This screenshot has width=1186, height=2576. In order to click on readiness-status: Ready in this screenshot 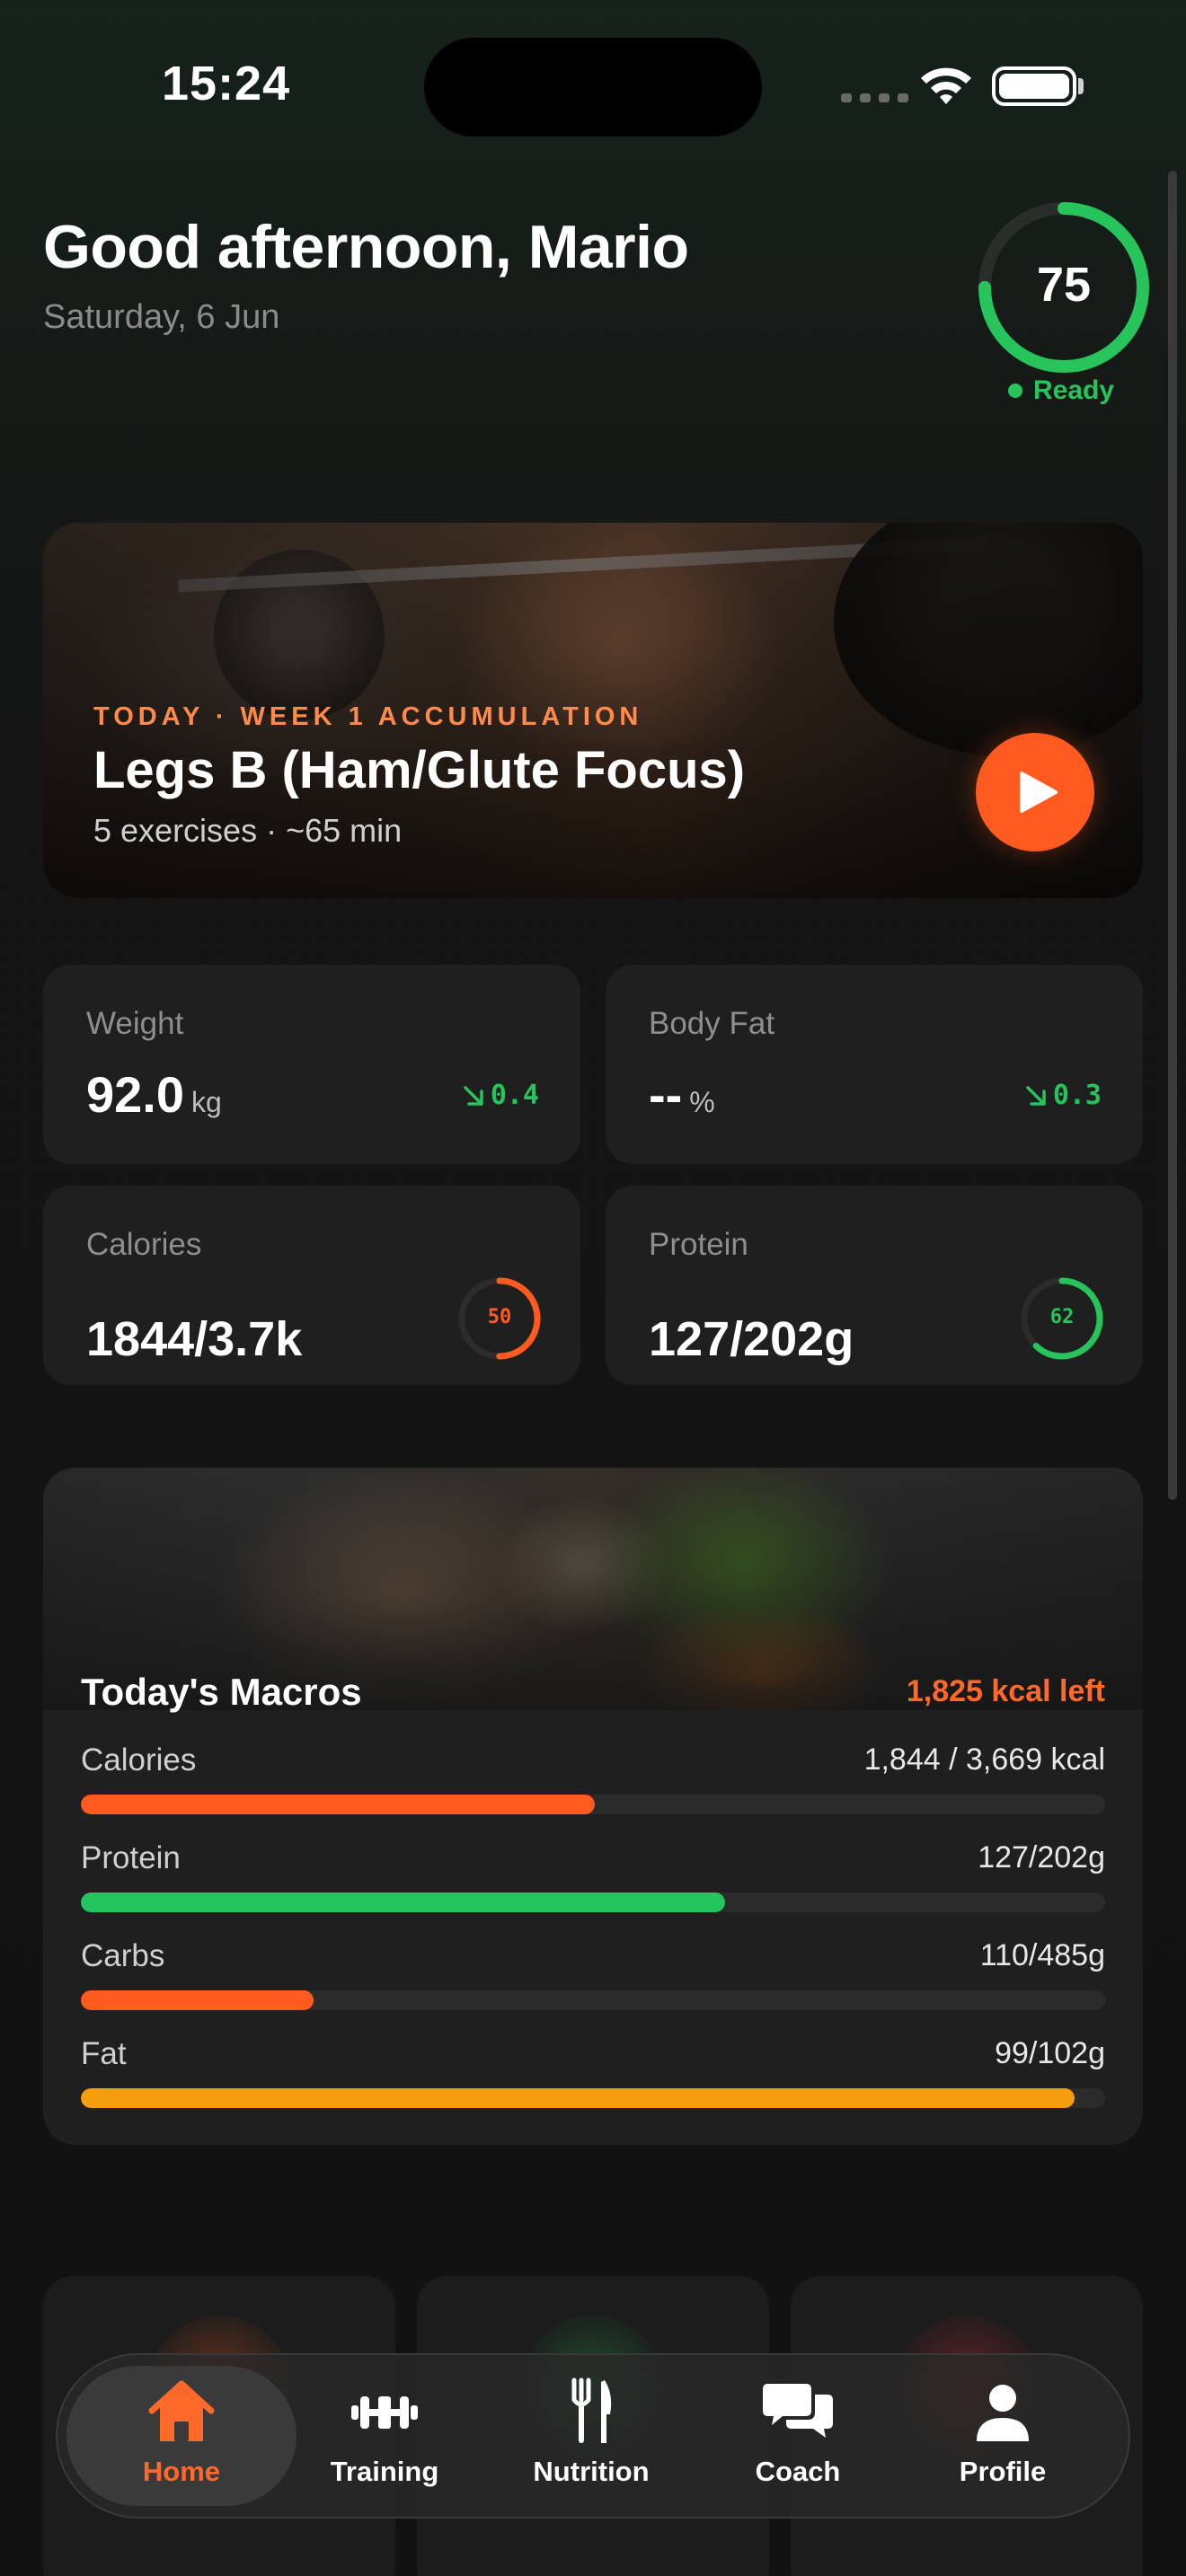, I will do `click(1061, 390)`.